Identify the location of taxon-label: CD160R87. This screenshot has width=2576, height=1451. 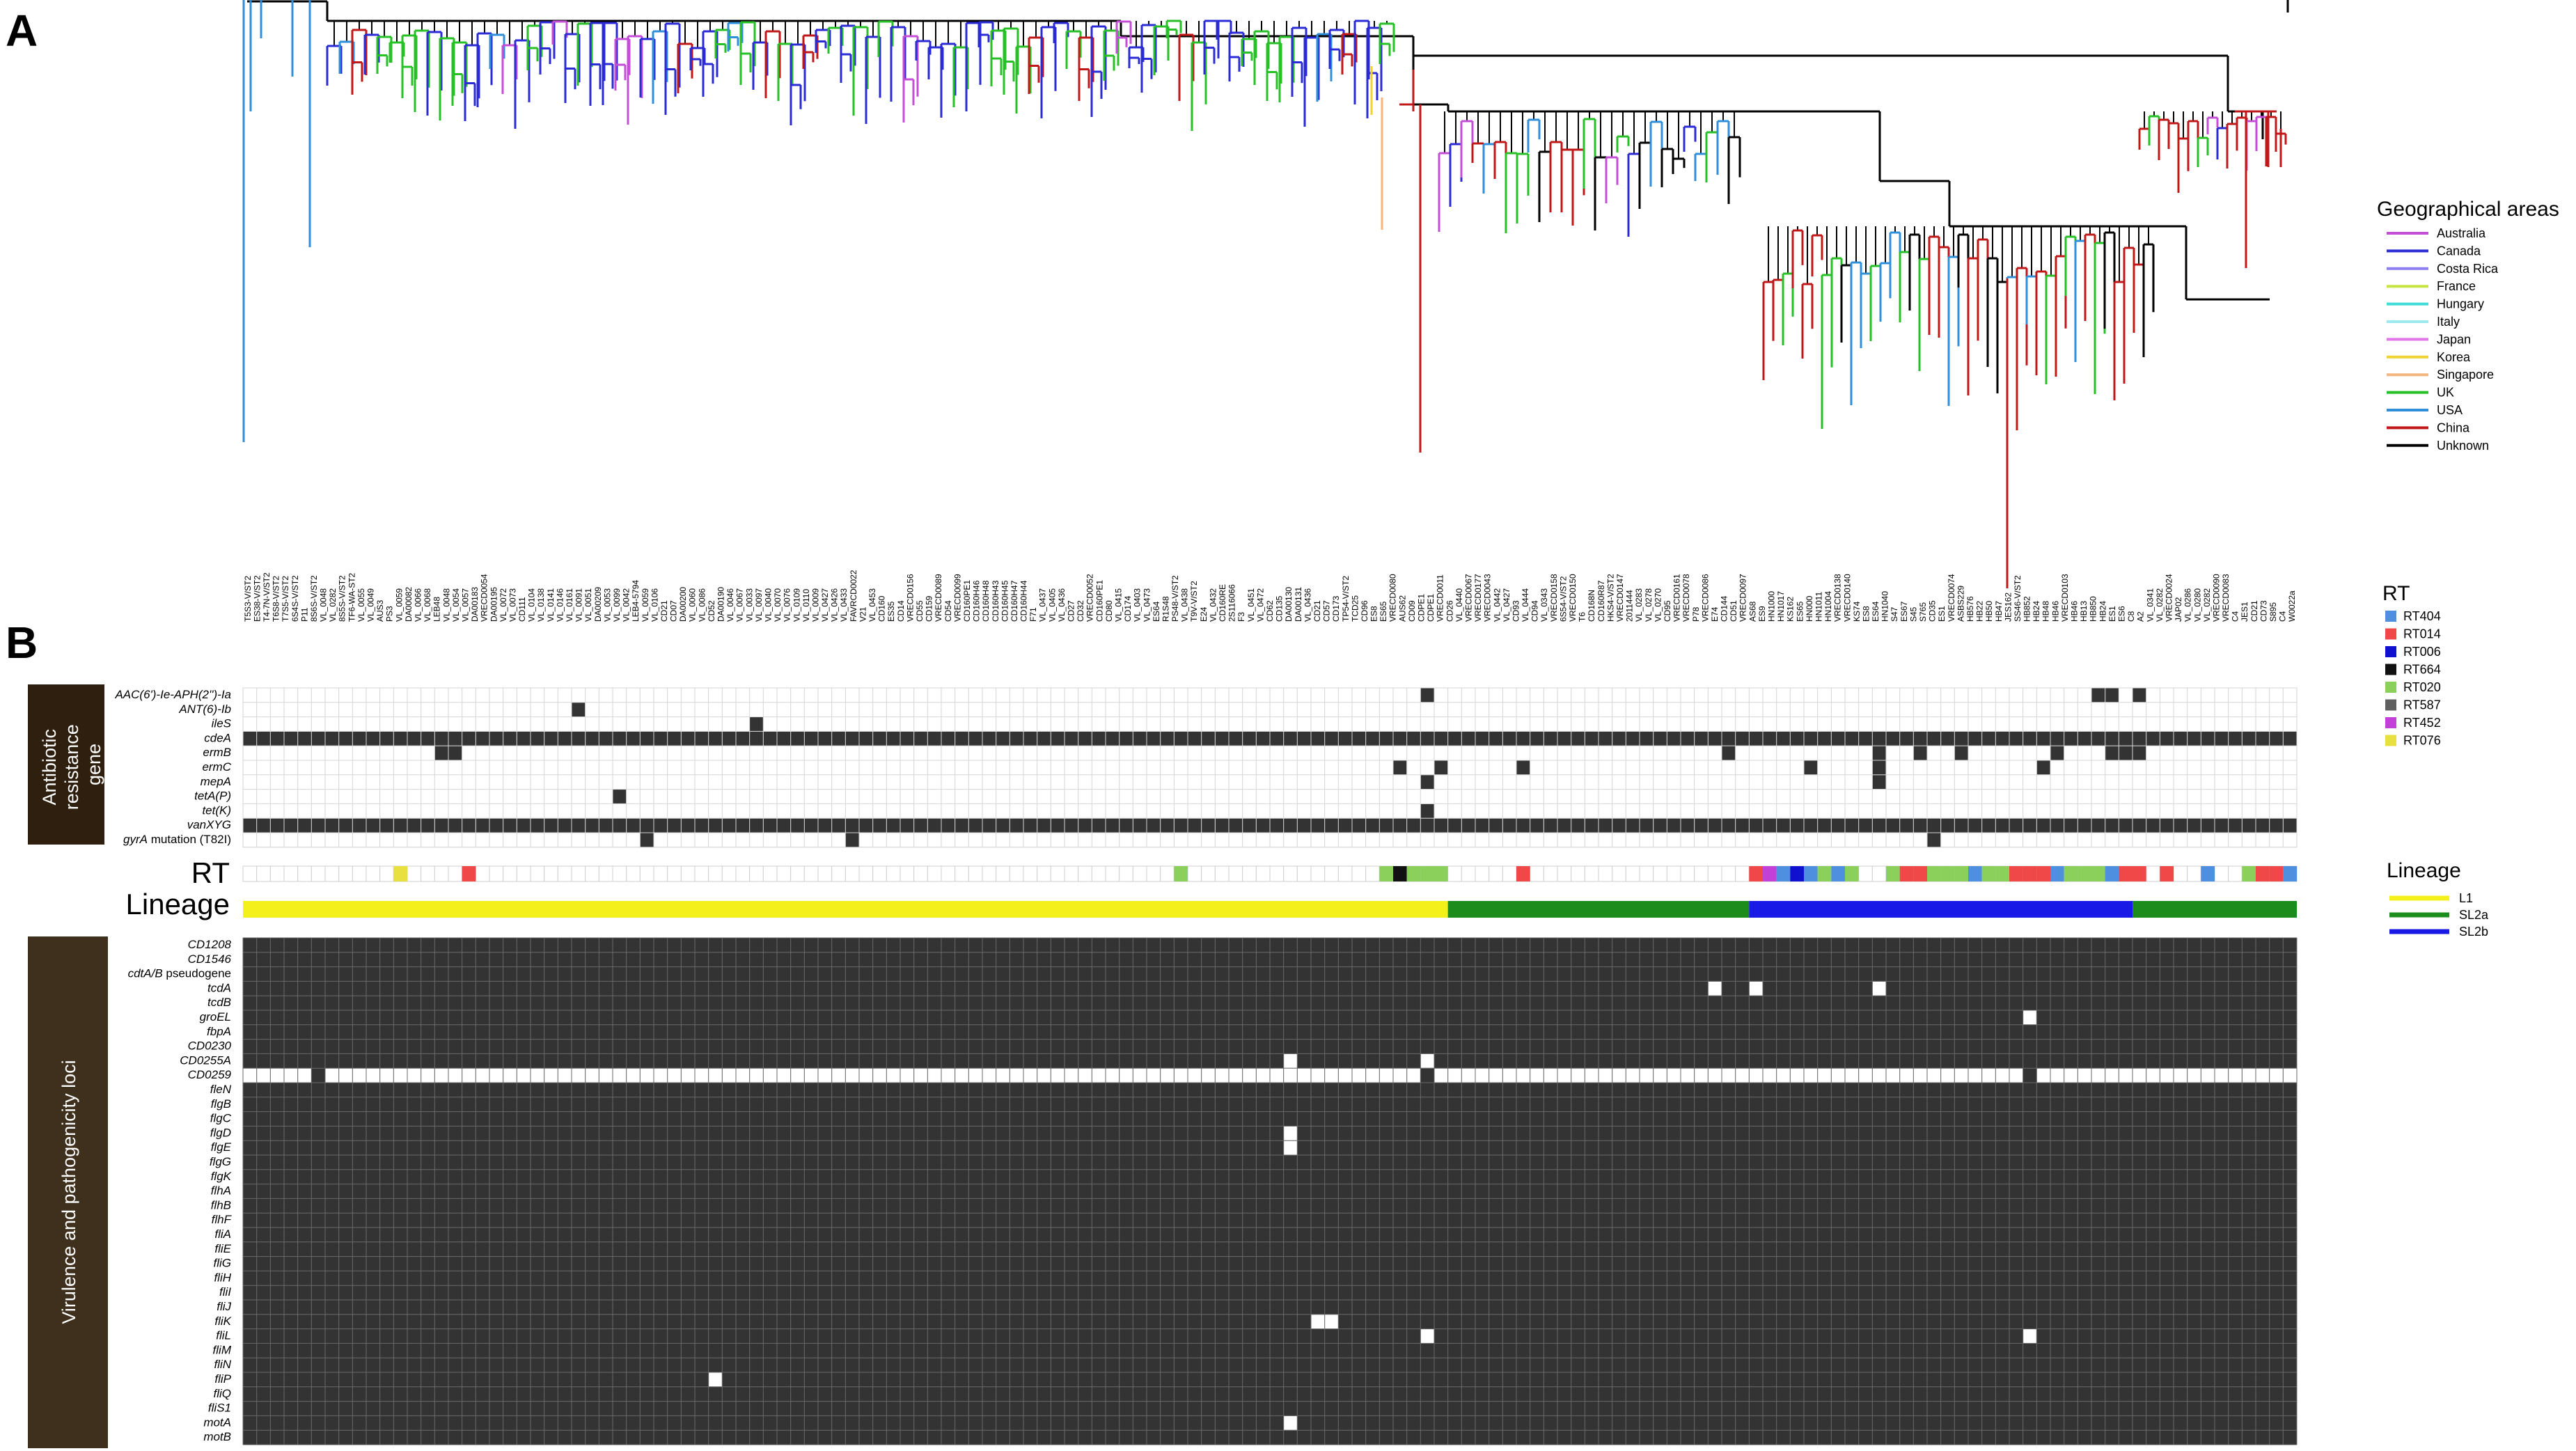
(1601, 601).